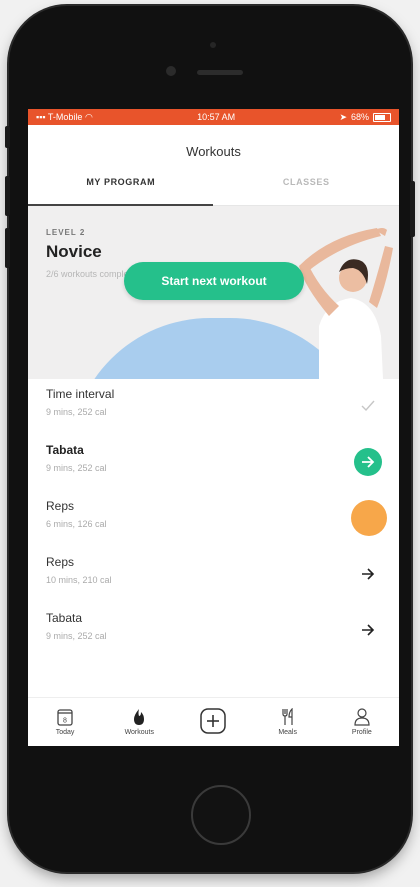 The height and width of the screenshot is (887, 420). I want to click on next-workout-arrow-button, so click(368, 462).